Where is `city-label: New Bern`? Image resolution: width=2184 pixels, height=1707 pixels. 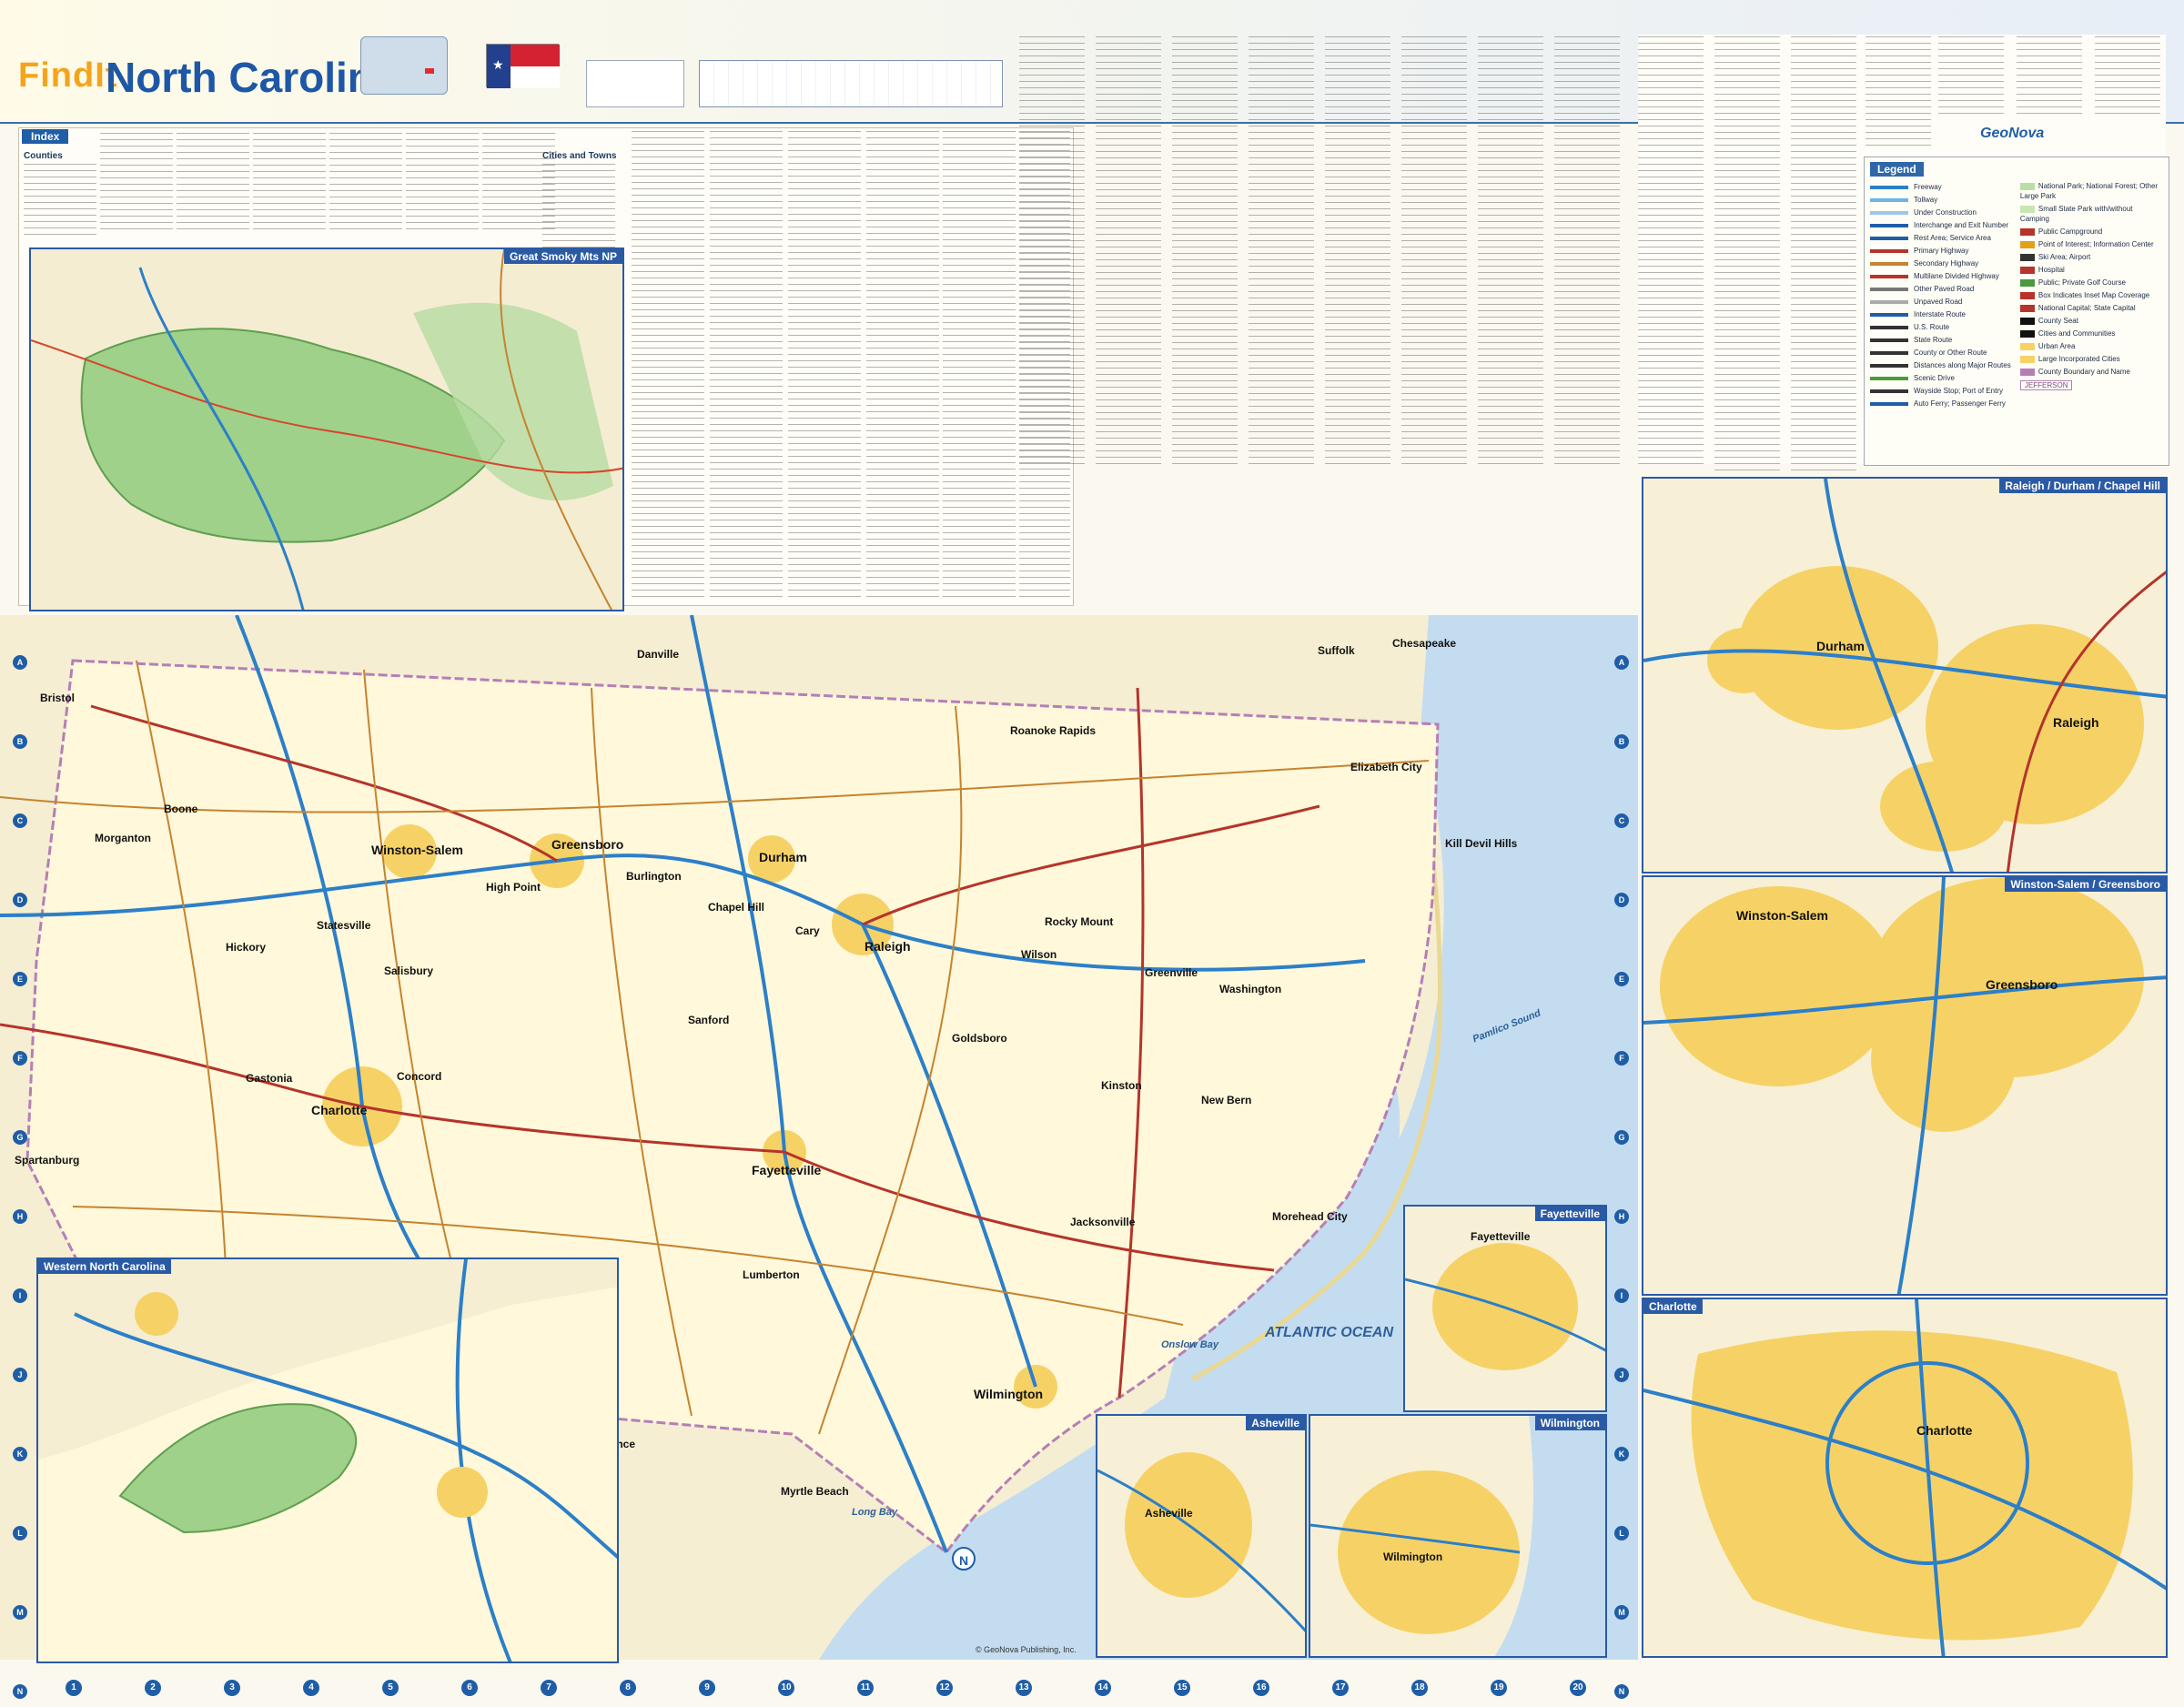
city-label: New Bern is located at coordinates (1226, 1100).